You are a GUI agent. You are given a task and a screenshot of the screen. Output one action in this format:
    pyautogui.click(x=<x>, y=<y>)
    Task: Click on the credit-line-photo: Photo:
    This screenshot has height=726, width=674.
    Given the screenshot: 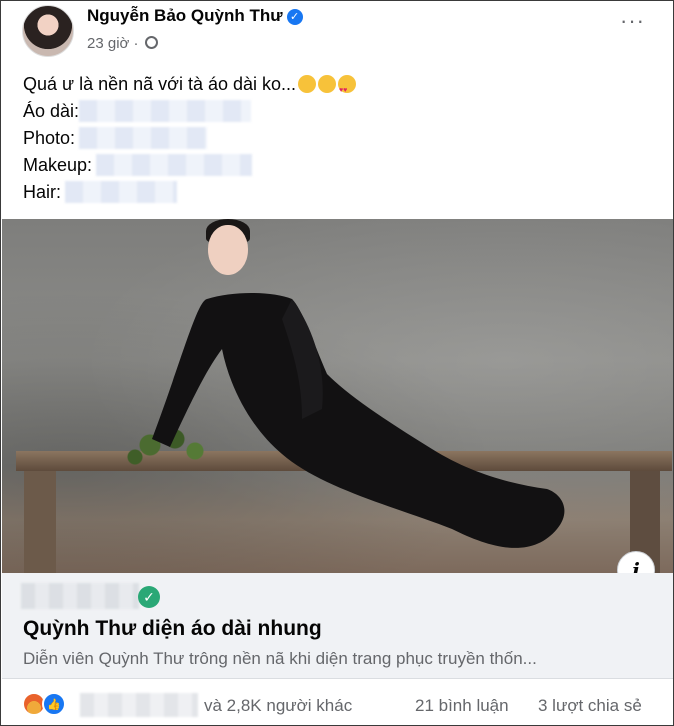 What is the action you would take?
    pyautogui.click(x=189, y=138)
    